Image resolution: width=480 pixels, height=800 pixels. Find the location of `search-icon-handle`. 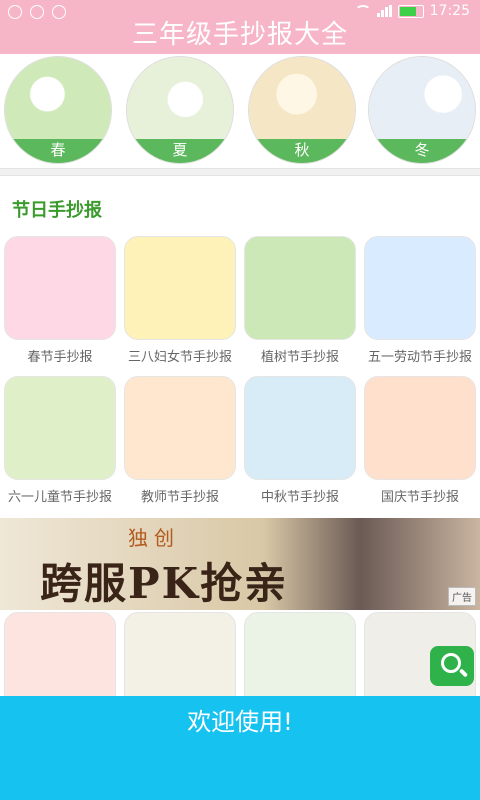

search-icon-handle is located at coordinates (463, 673).